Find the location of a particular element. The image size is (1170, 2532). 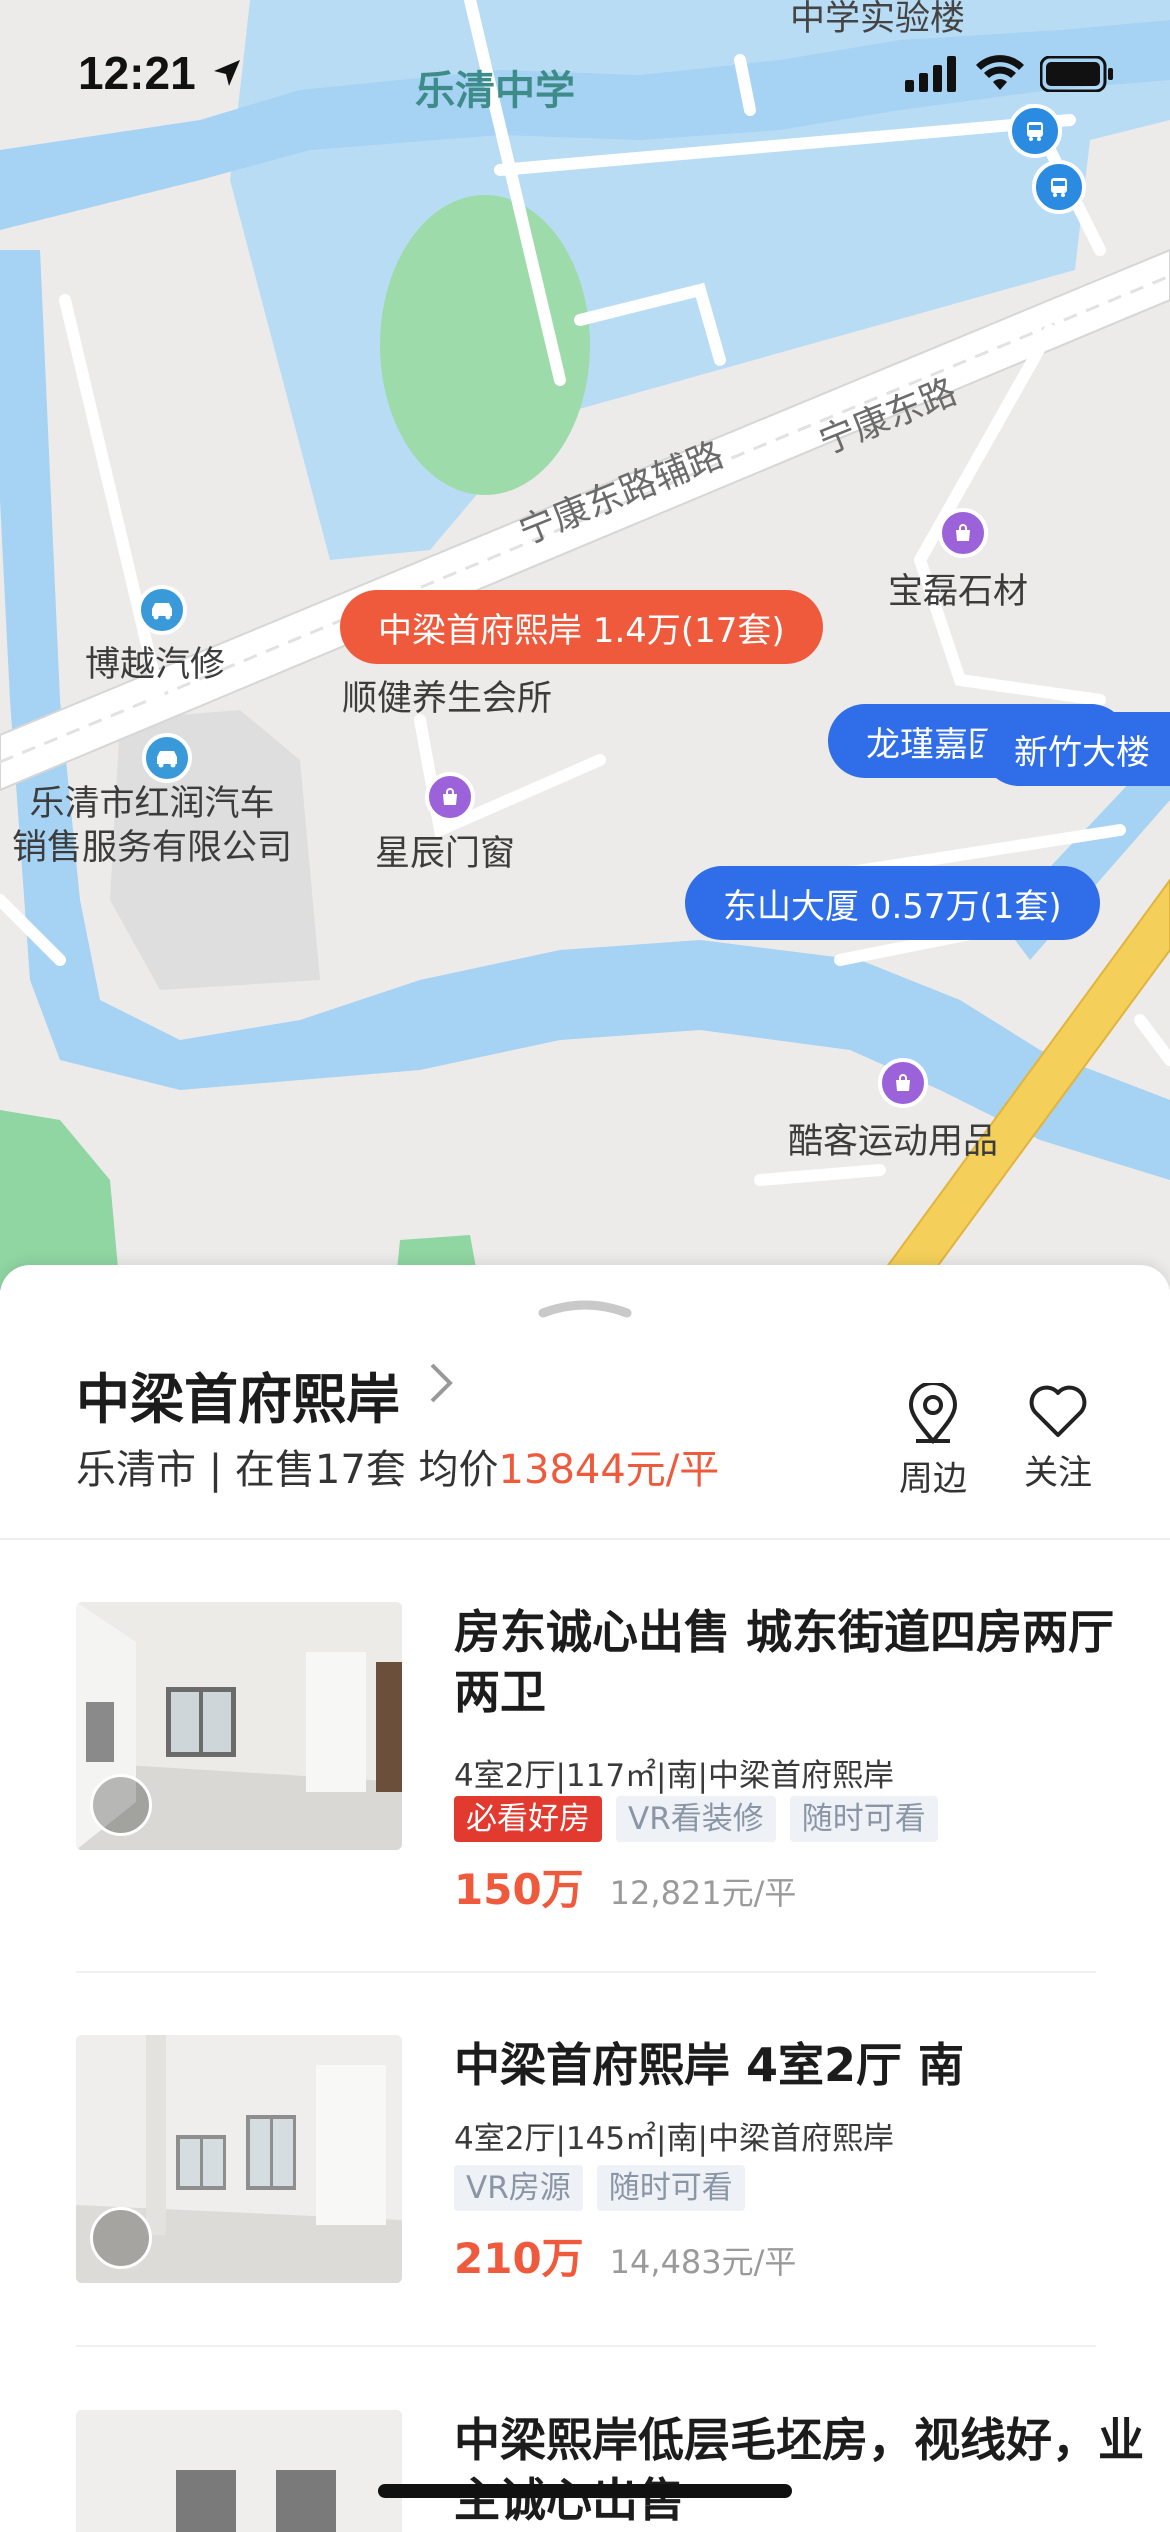

nearby-button: 周边 is located at coordinates (933, 1441).